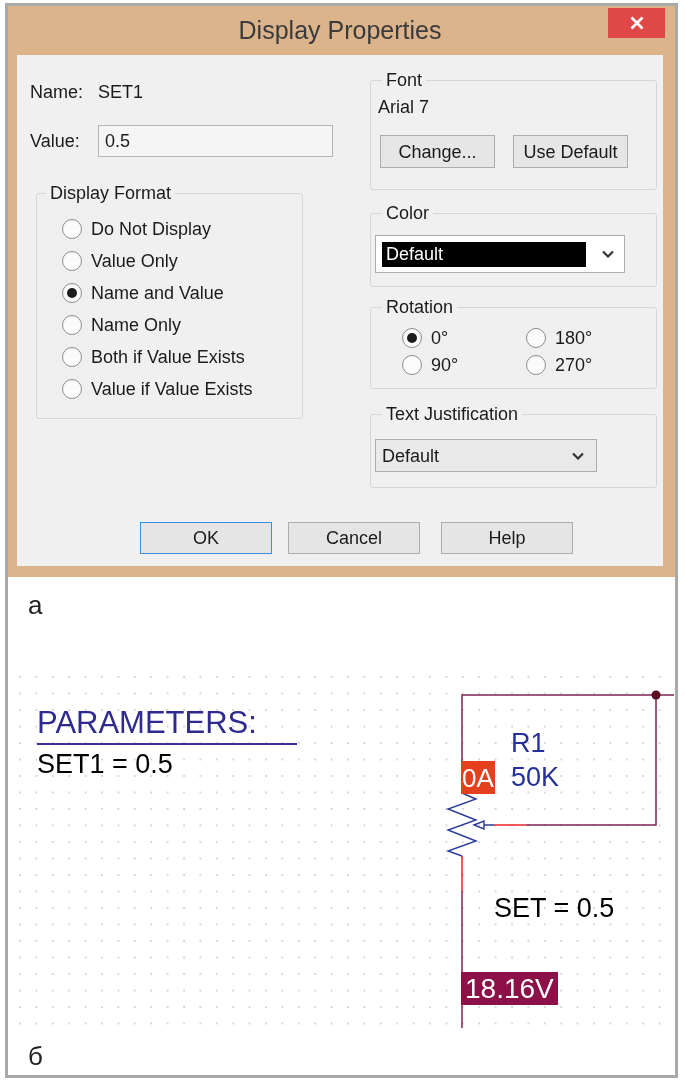 This screenshot has height=1085, width=685. Describe the element at coordinates (340, 30) in the screenshot. I see `window-title: Display Properties` at that location.